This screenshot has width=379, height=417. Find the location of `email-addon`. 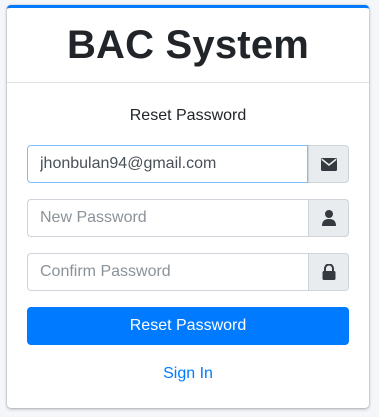

email-addon is located at coordinates (328, 164).